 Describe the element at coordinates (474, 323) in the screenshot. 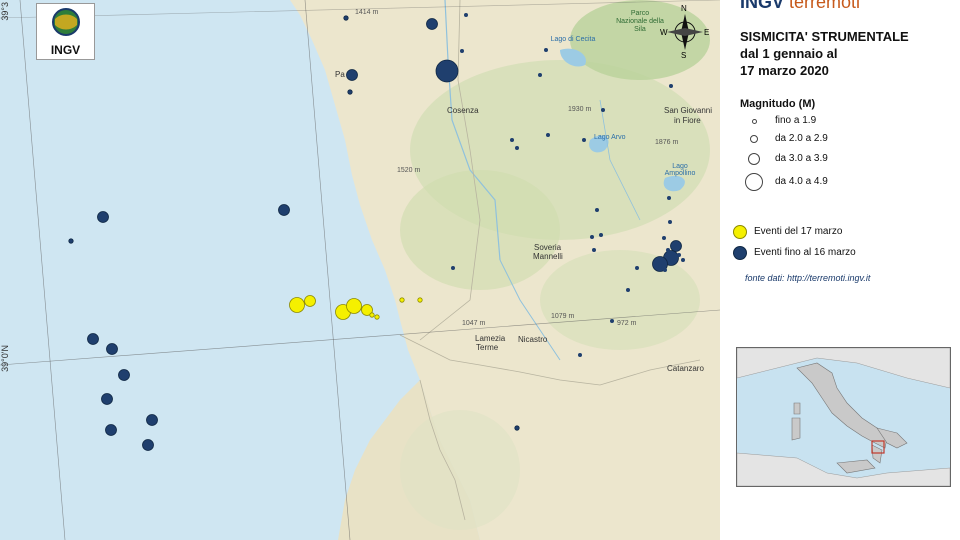

I see `elevation-1047: 1047 m` at that location.